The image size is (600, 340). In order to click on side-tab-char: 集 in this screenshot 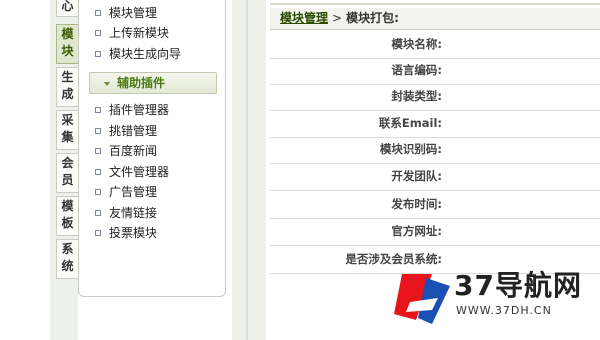, I will do `click(67, 137)`.